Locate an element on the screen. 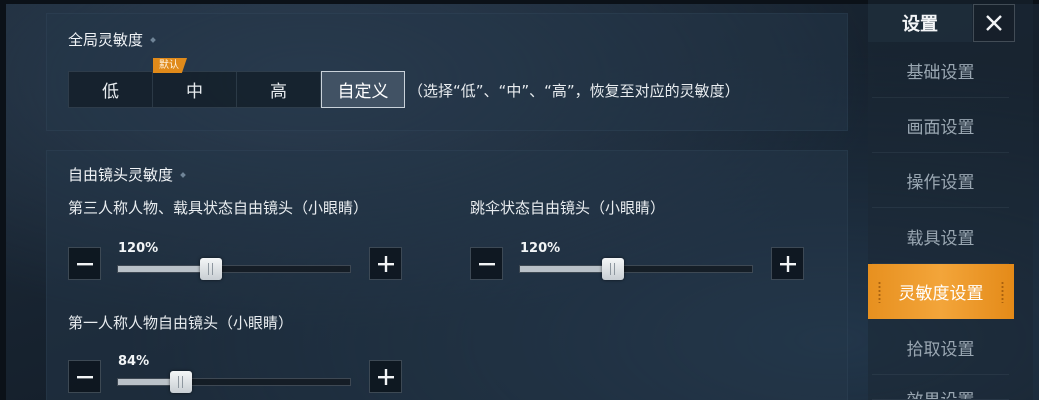 This screenshot has height=400, width=1039. preset-high-button: 高 is located at coordinates (279, 89).